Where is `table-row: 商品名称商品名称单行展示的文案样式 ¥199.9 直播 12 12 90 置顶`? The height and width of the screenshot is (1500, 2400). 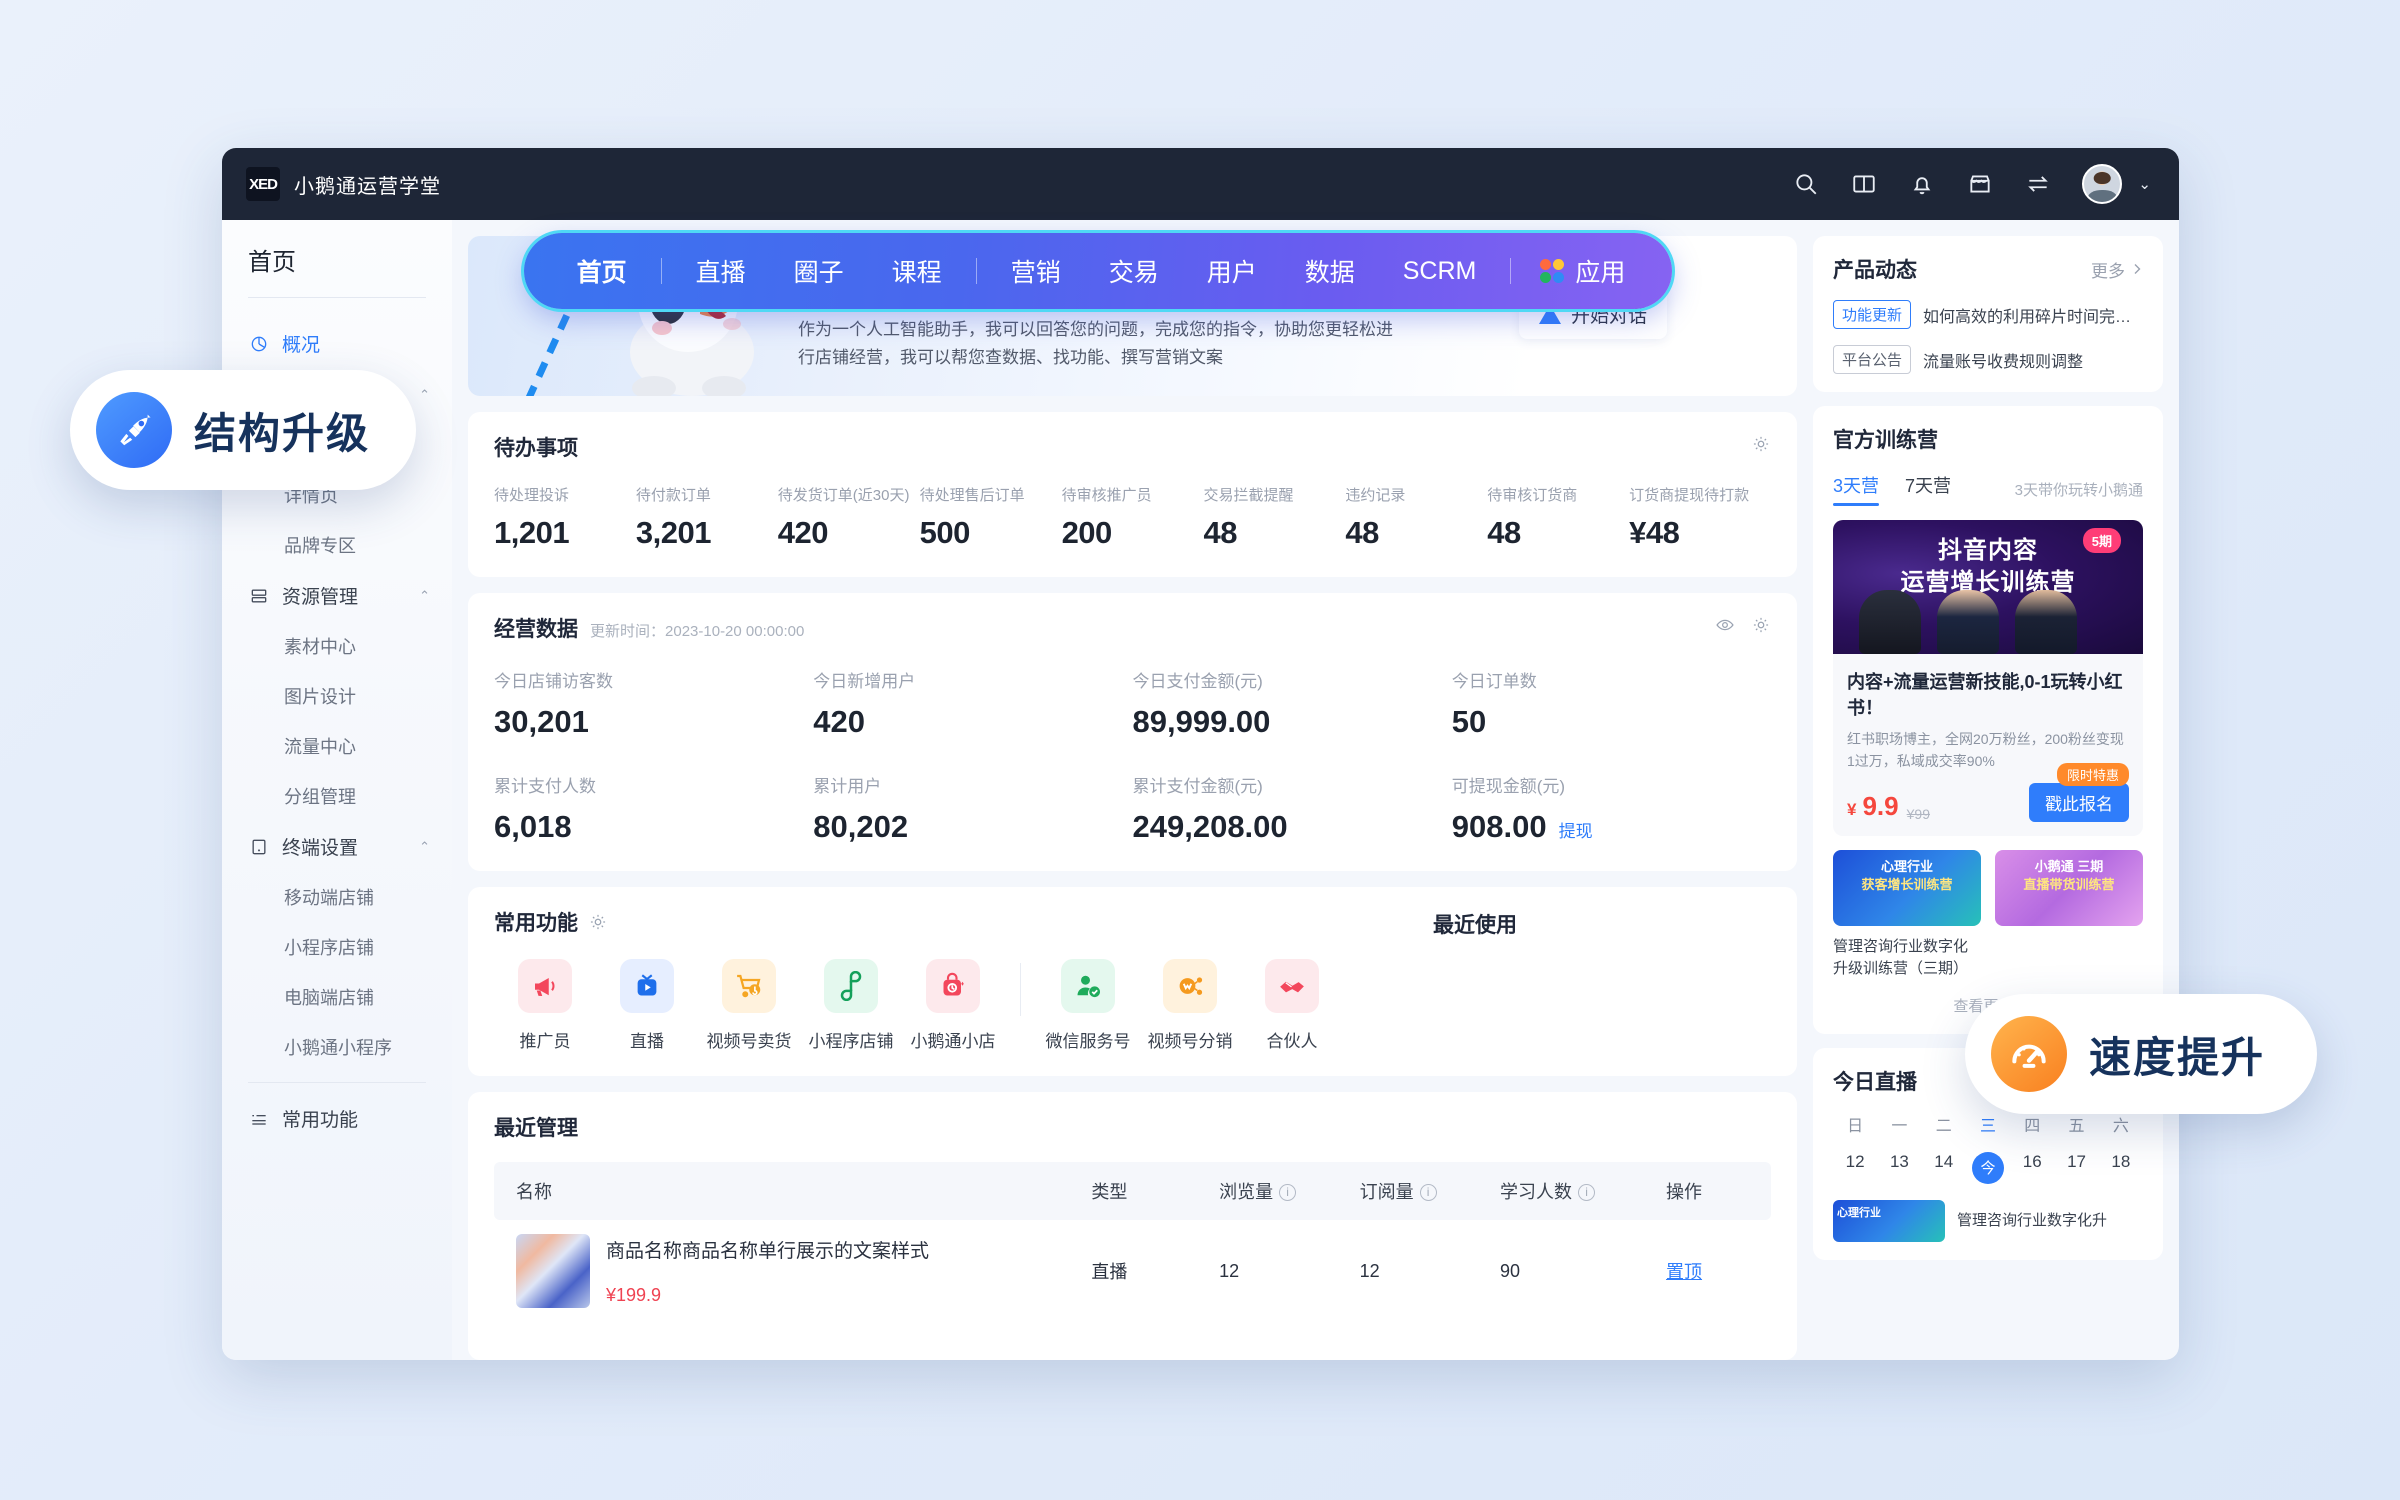
table-row: 商品名称商品名称单行展示的文案样式 ¥199.9 直播 12 12 90 置顶 is located at coordinates (1132, 1271).